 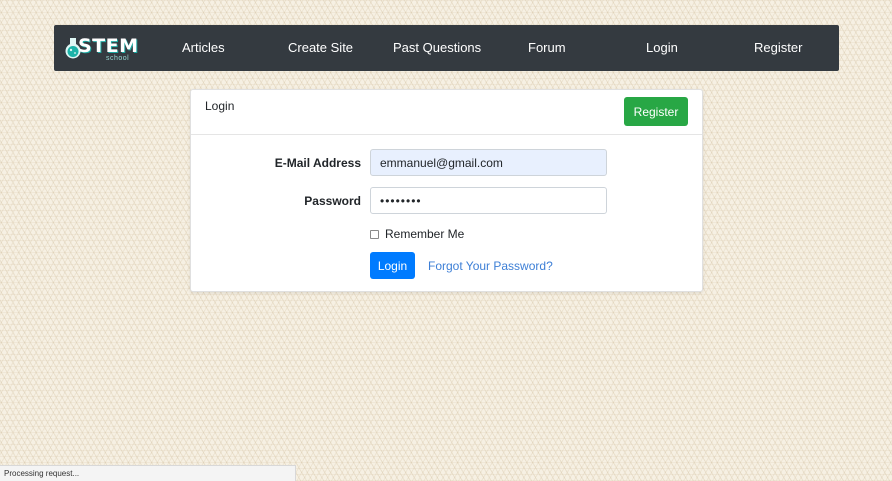 I want to click on remember-me-label: Remember Me, so click(x=424, y=234).